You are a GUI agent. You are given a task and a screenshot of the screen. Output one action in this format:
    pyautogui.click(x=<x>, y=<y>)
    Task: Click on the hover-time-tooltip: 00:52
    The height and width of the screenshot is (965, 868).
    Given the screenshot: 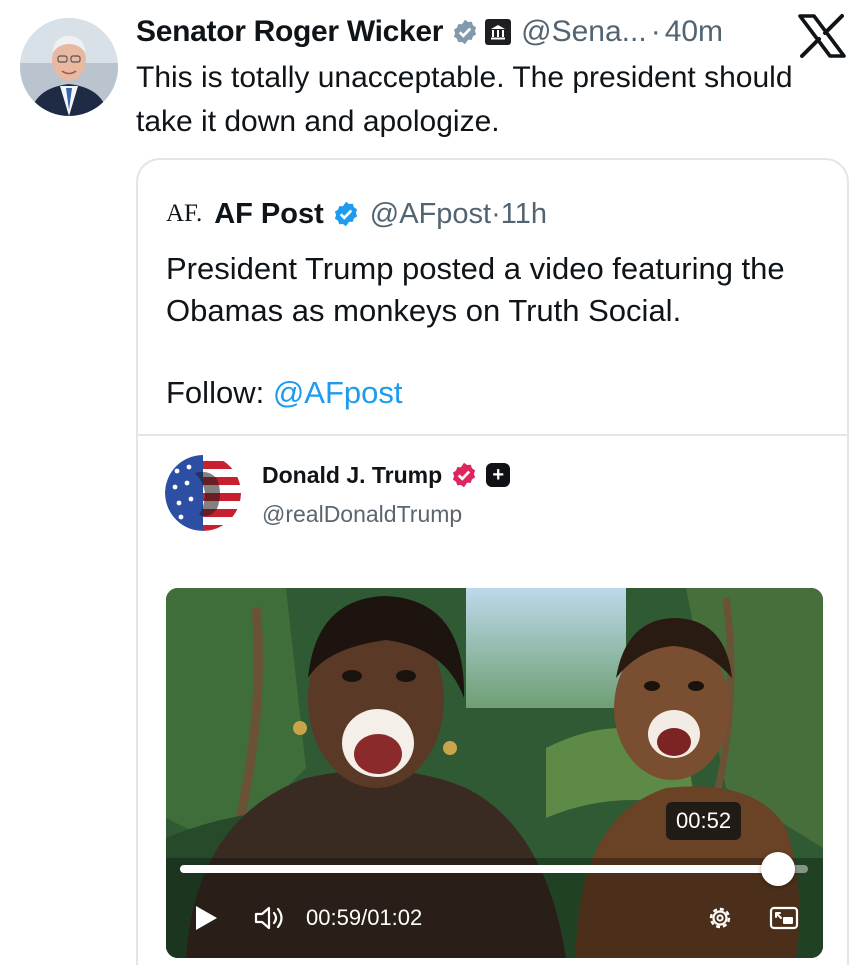 What is the action you would take?
    pyautogui.click(x=704, y=821)
    